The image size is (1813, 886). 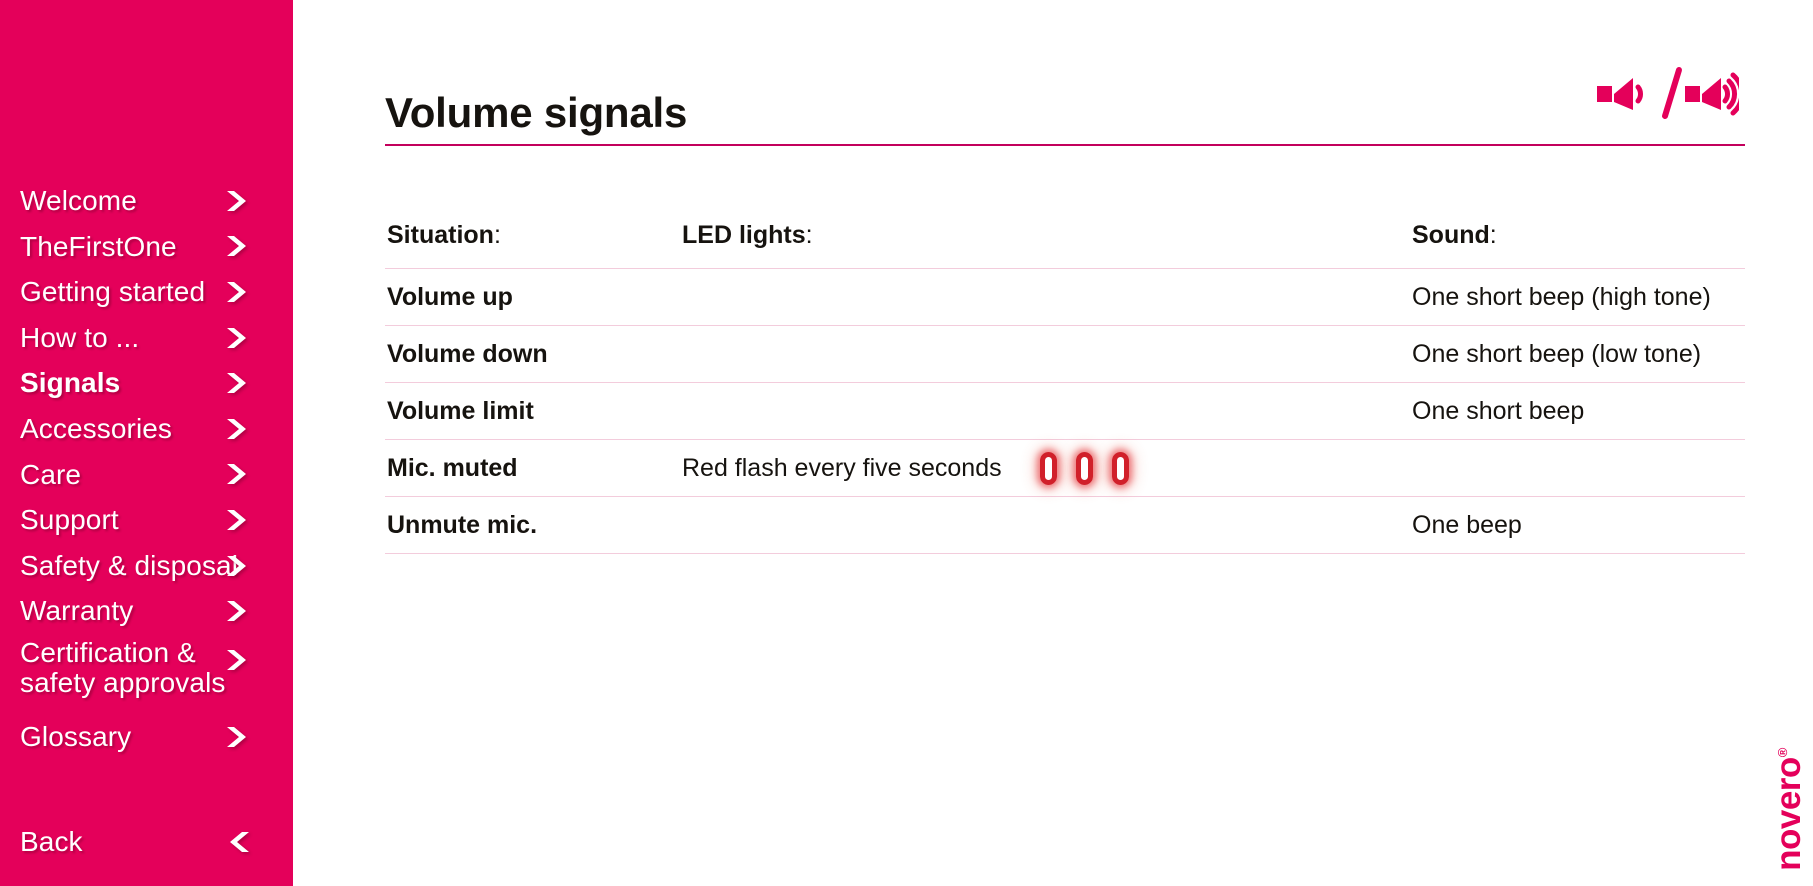 I want to click on sidebar-item-warranty: Warranty, so click(x=146, y=611).